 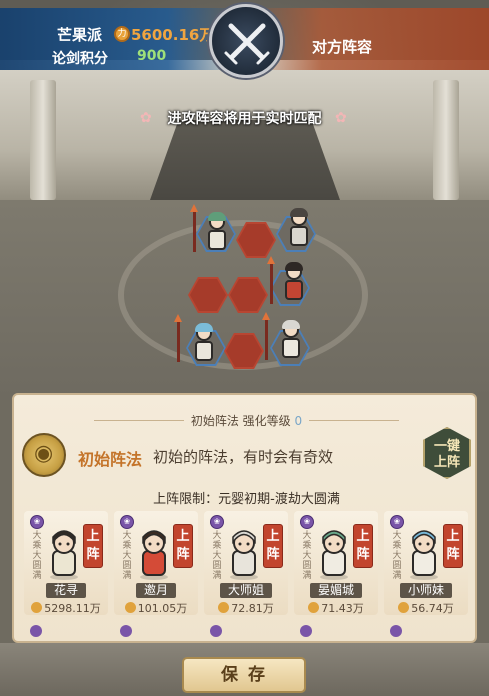 I want to click on character-name-plate: 小师妹, so click(x=426, y=590).